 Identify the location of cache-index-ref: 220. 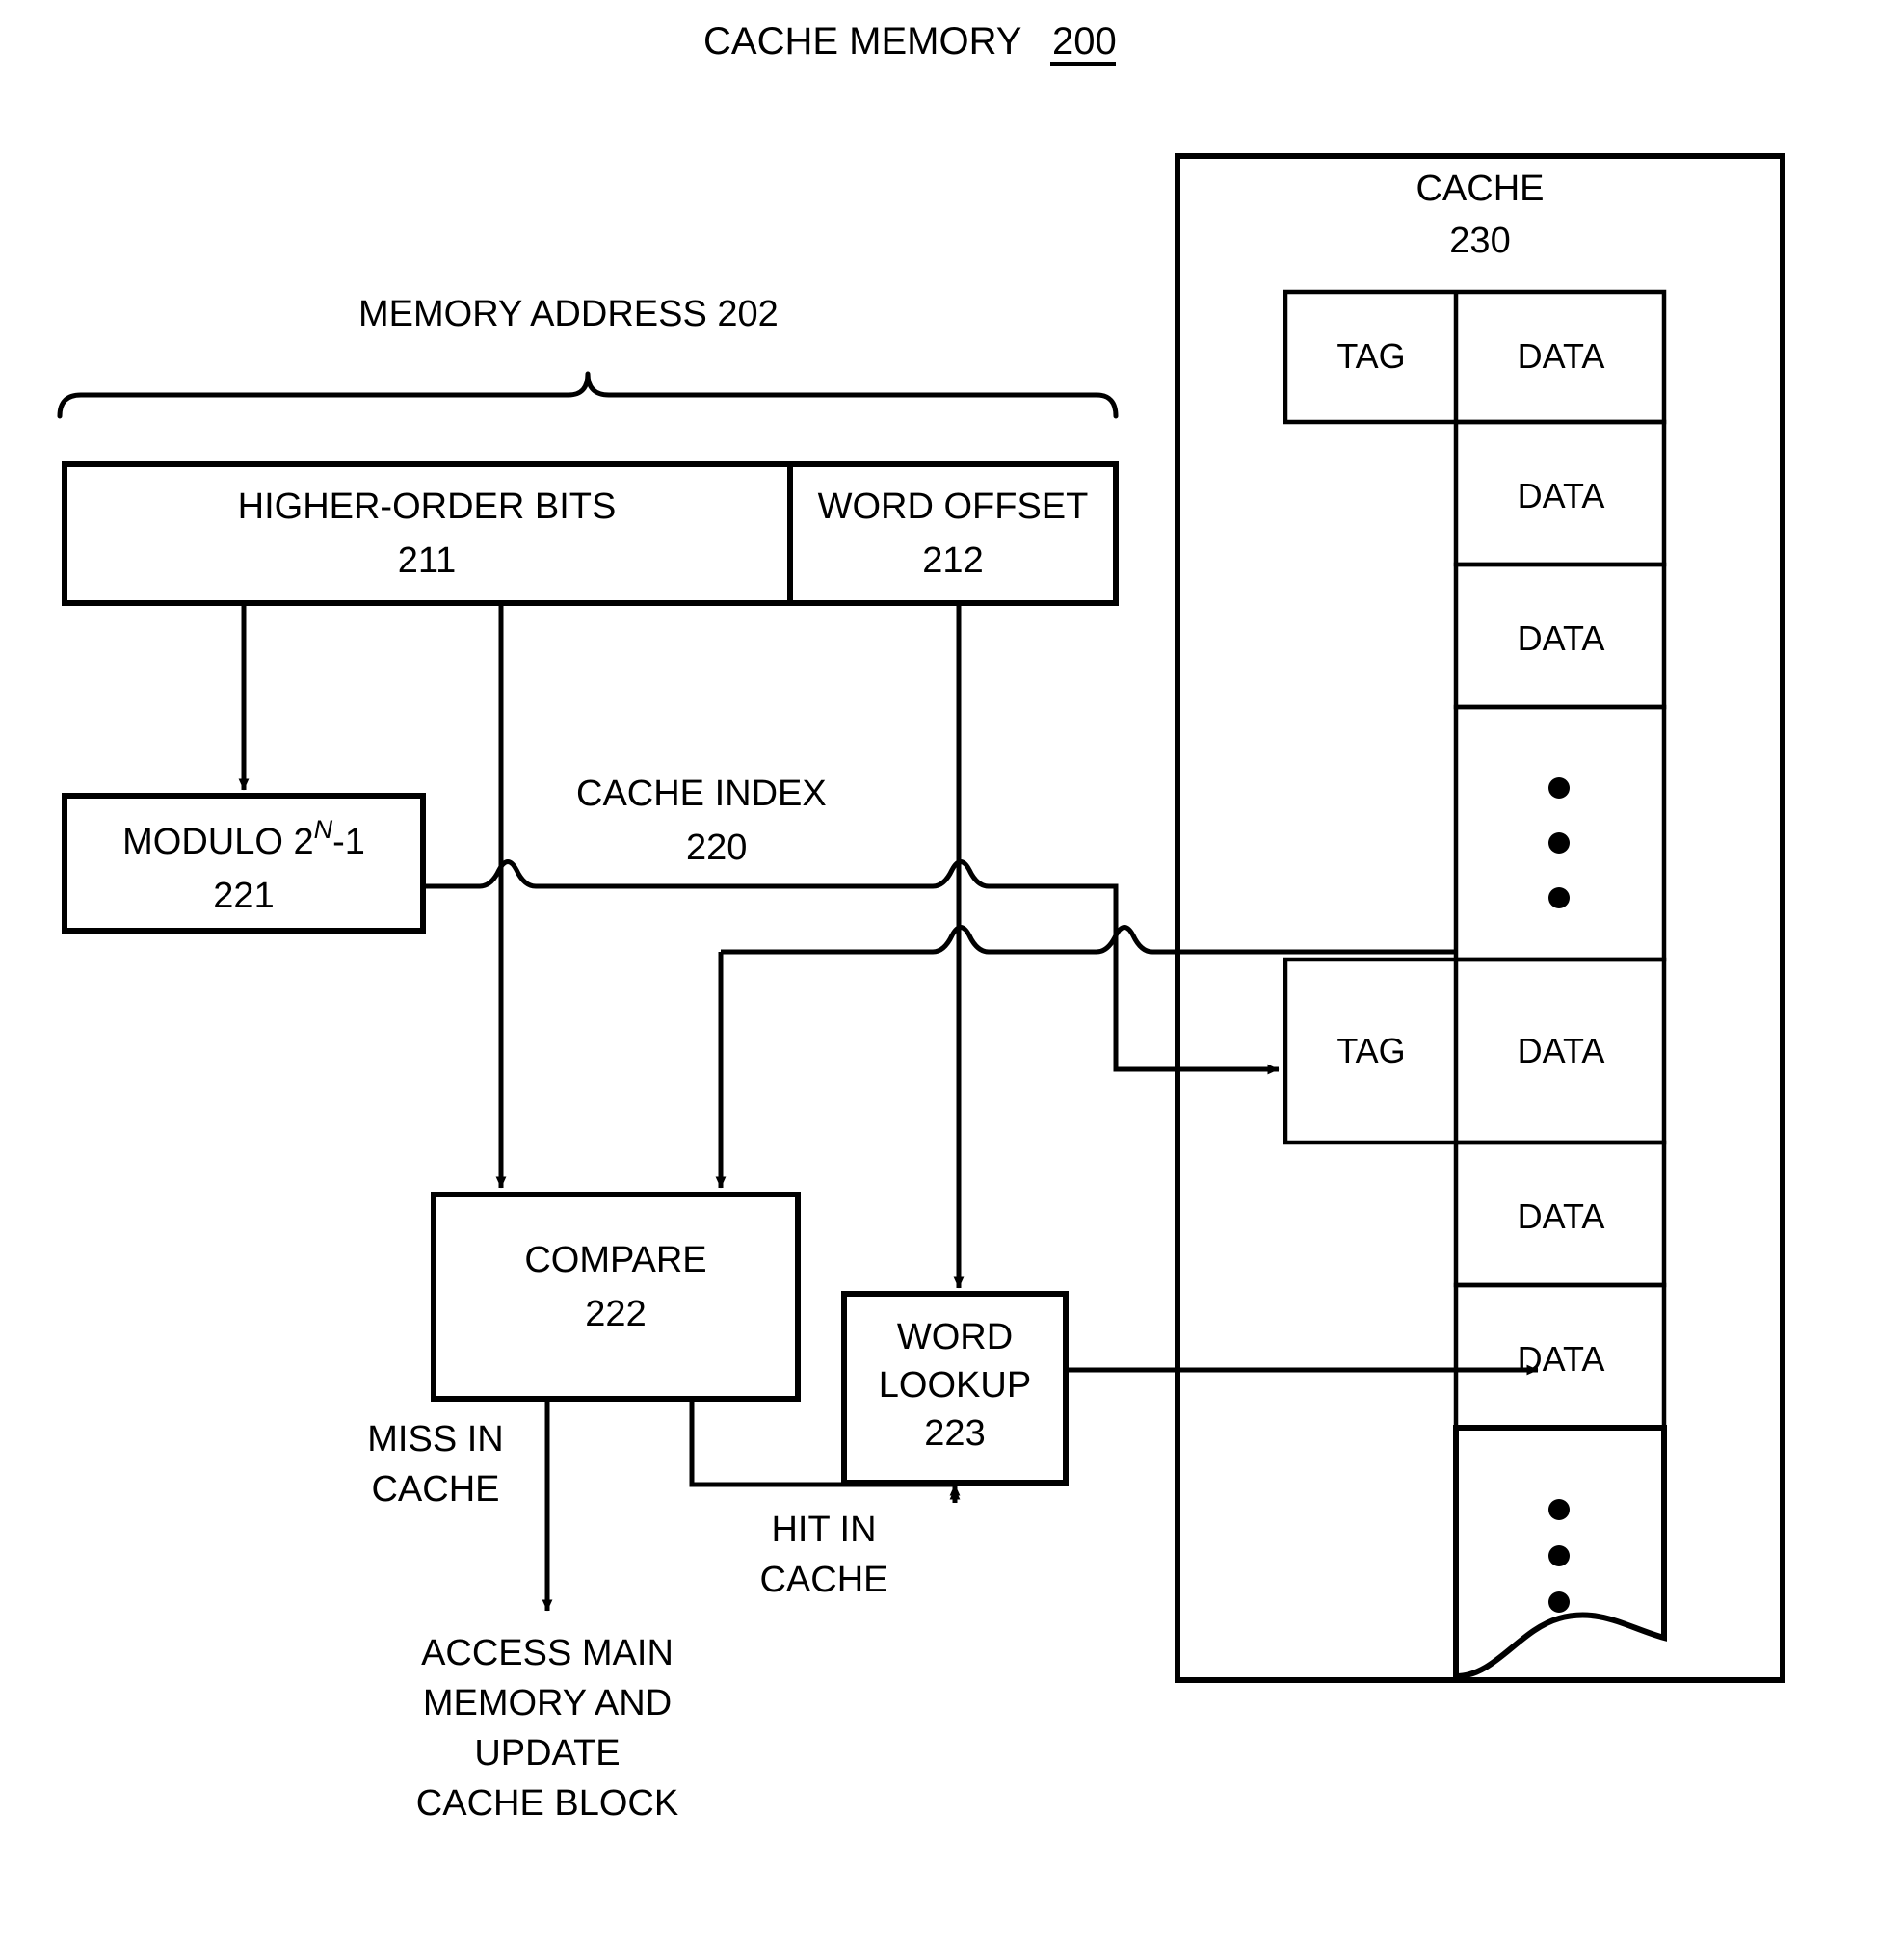
(717, 848).